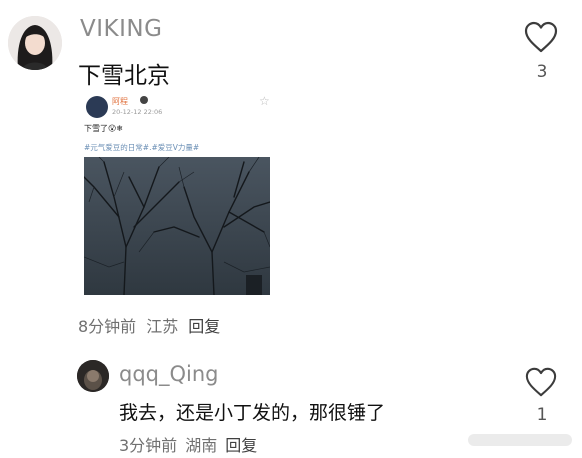 This screenshot has width=582, height=458. Describe the element at coordinates (542, 415) in the screenshot. I see `like-count: 1` at that location.